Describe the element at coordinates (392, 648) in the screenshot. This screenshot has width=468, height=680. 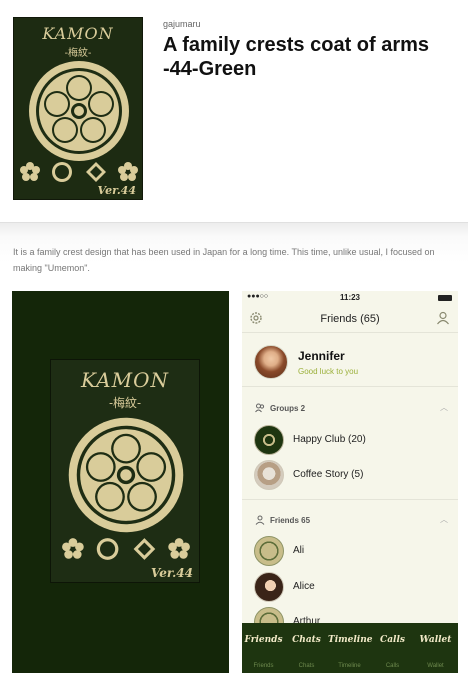
I see `tab-calls: Calls Calls` at that location.